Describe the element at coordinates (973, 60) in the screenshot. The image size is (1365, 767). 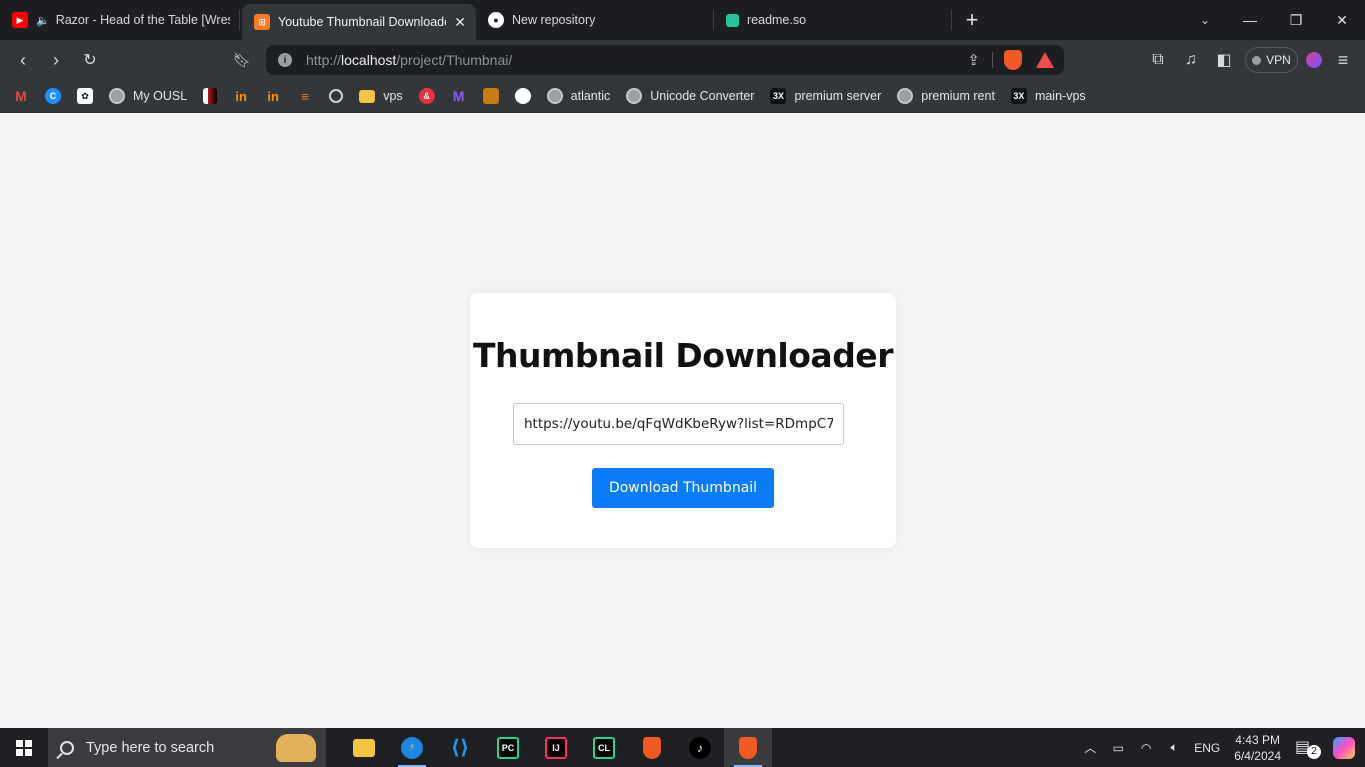
I see `share-icon: ⇪` at that location.